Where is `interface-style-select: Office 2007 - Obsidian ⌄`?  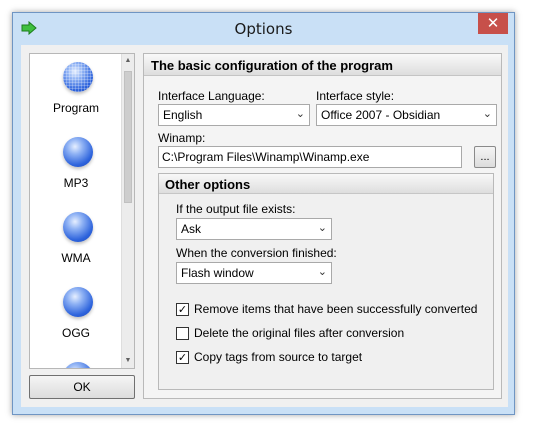
interface-style-select: Office 2007 - Obsidian ⌄ is located at coordinates (406, 115).